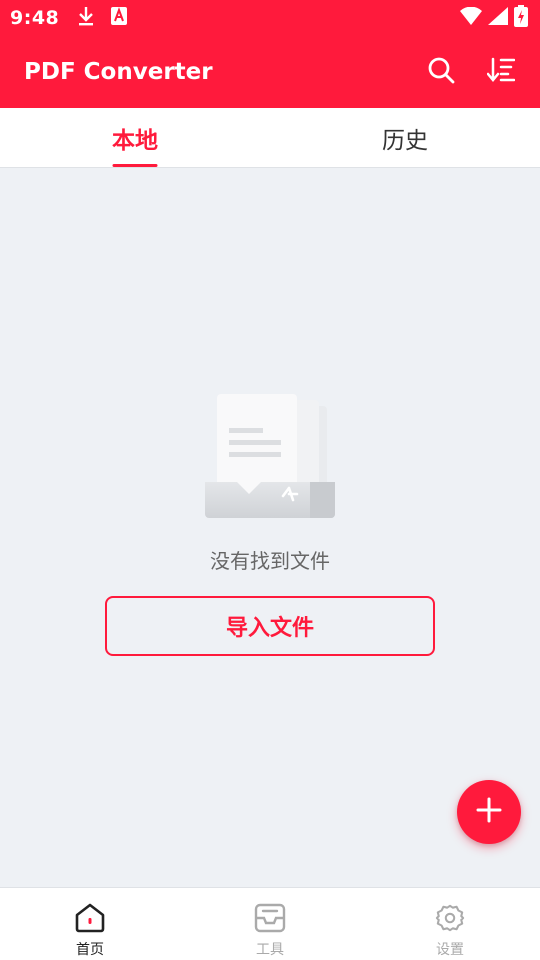 Image resolution: width=540 pixels, height=960 pixels. Describe the element at coordinates (118, 72) in the screenshot. I see `app-title: PDF Converter` at that location.